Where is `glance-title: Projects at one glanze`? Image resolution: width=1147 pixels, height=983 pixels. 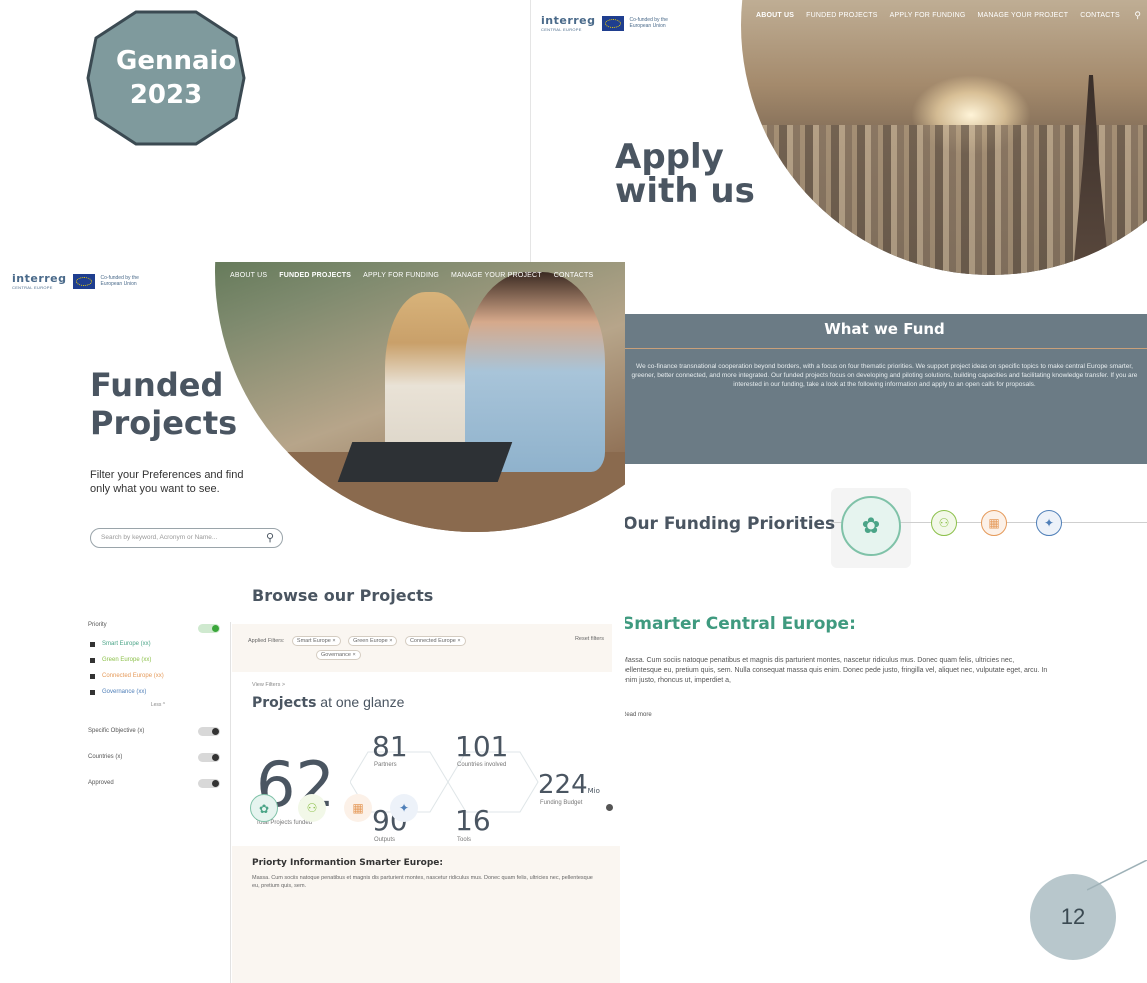 glance-title: Projects at one glanze is located at coordinates (328, 702).